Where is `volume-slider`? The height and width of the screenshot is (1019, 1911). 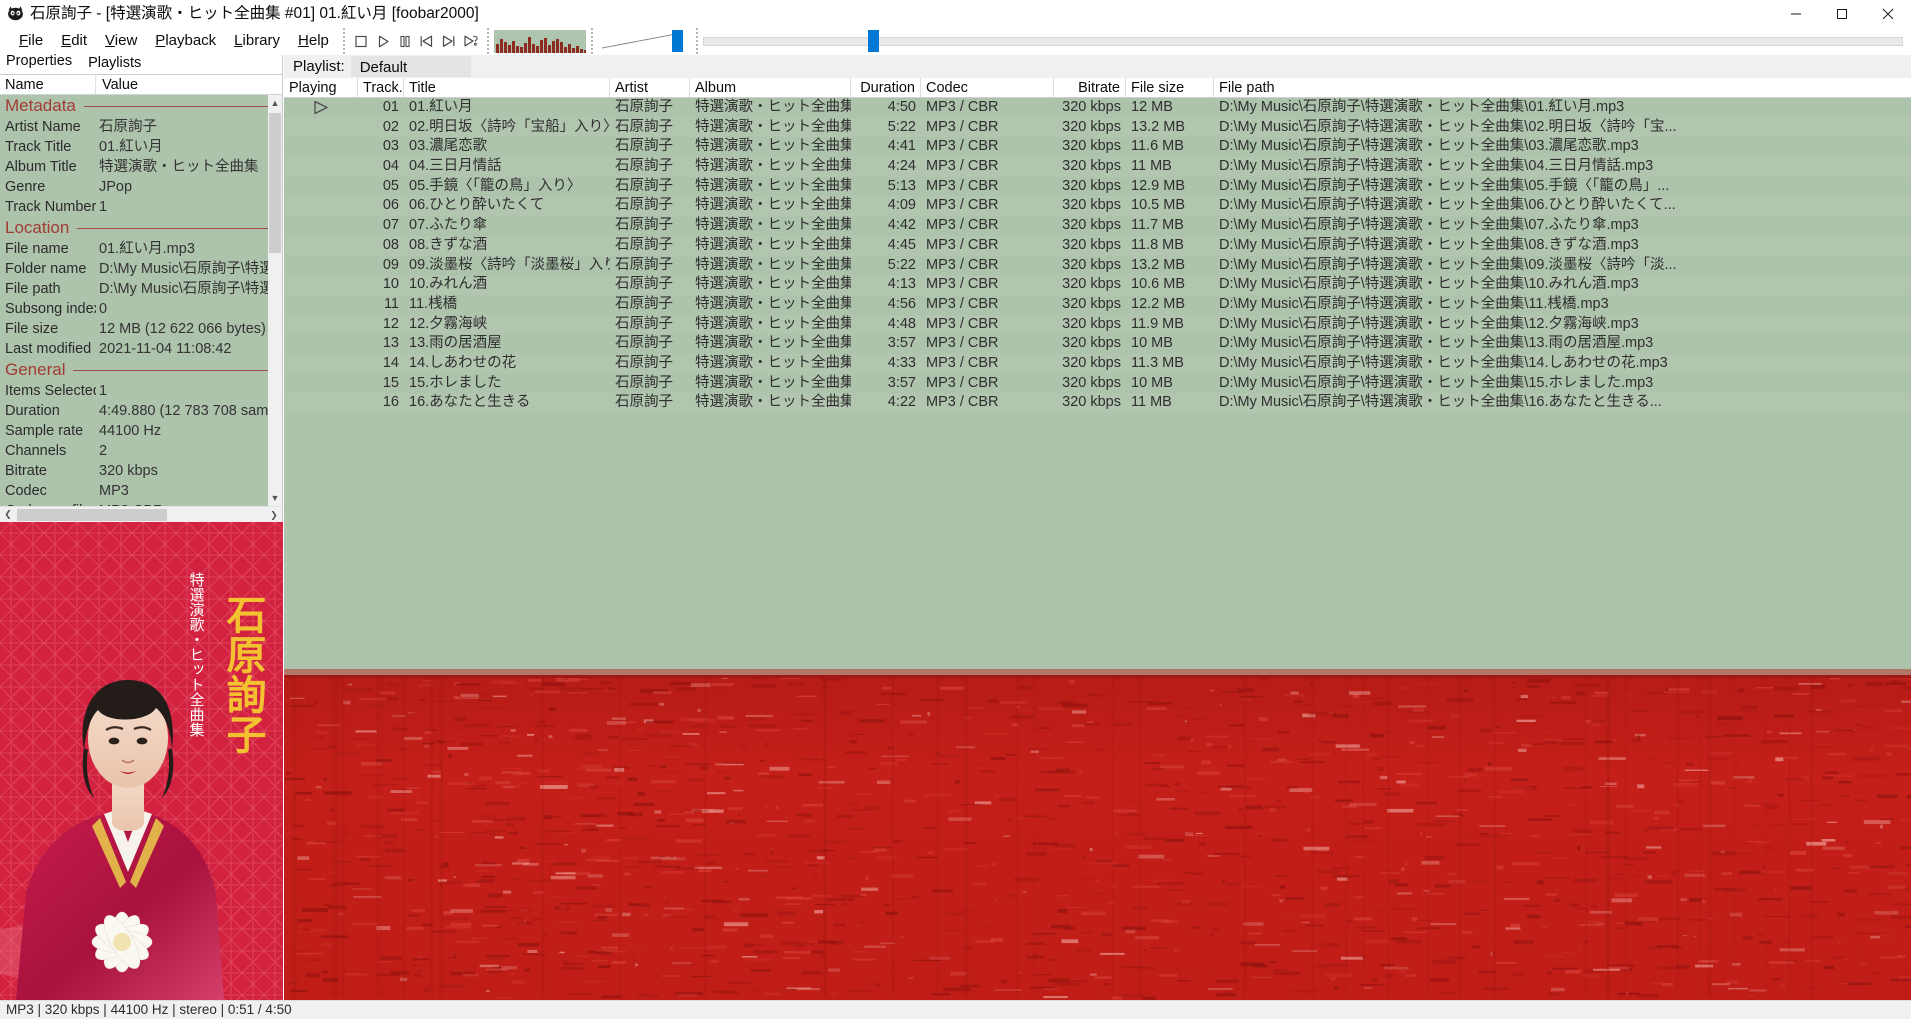 volume-slider is located at coordinates (644, 41).